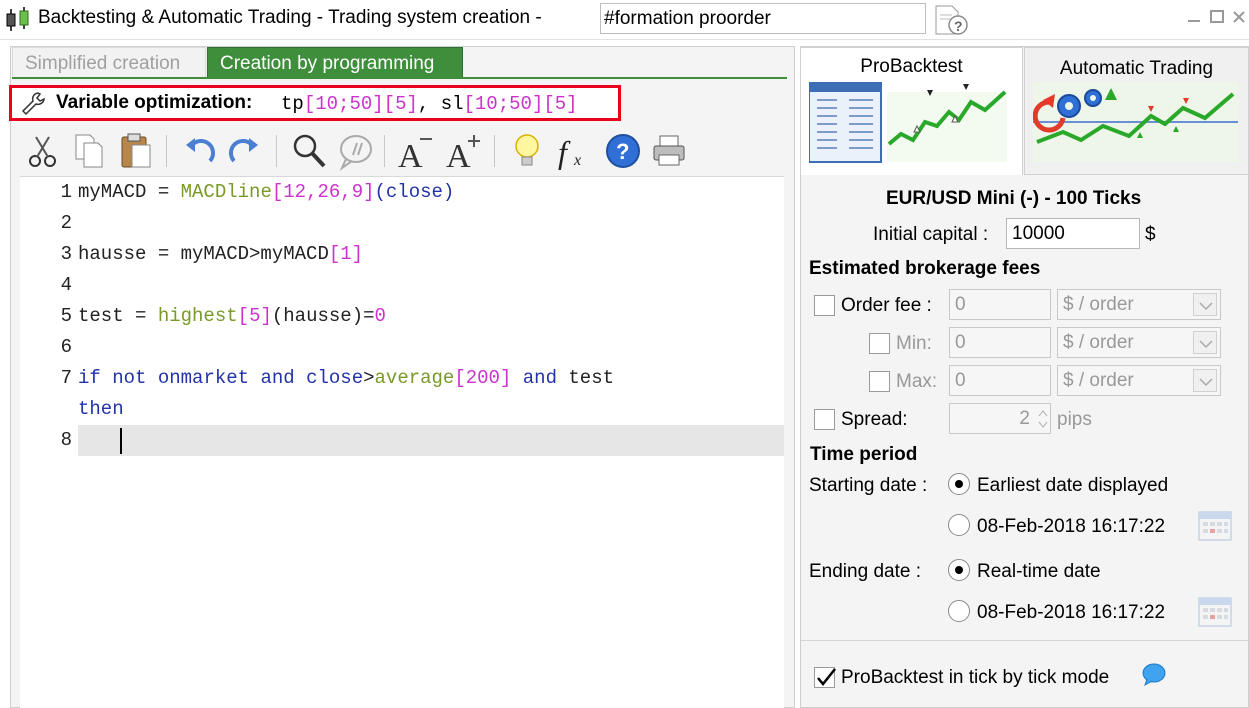 The width and height of the screenshot is (1249, 708). I want to click on order-fee-label: Order fee :, so click(886, 305).